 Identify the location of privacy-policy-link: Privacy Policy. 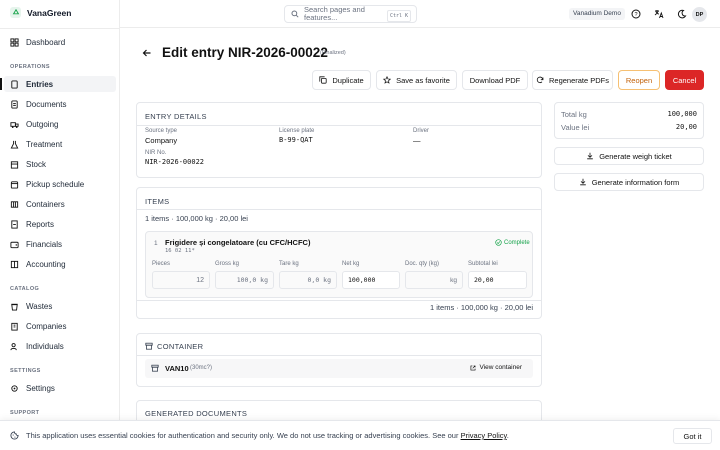
(484, 435).